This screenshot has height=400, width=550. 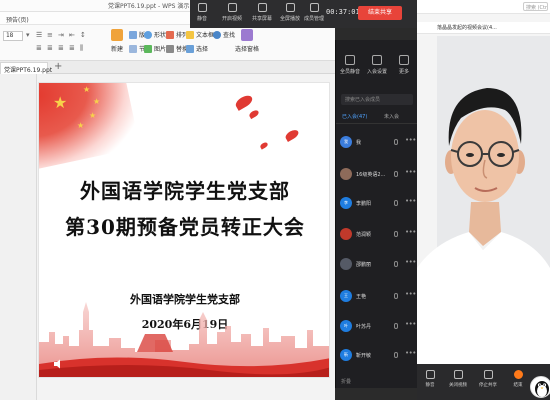 What do you see at coordinates (430, 379) in the screenshot?
I see `mute-button: 静音` at bounding box center [430, 379].